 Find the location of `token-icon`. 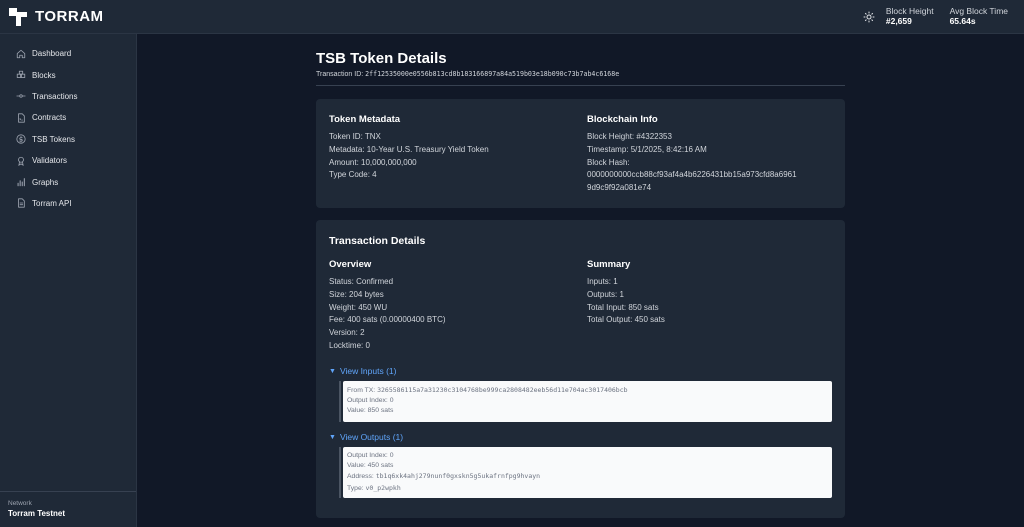

token-icon is located at coordinates (21, 139).